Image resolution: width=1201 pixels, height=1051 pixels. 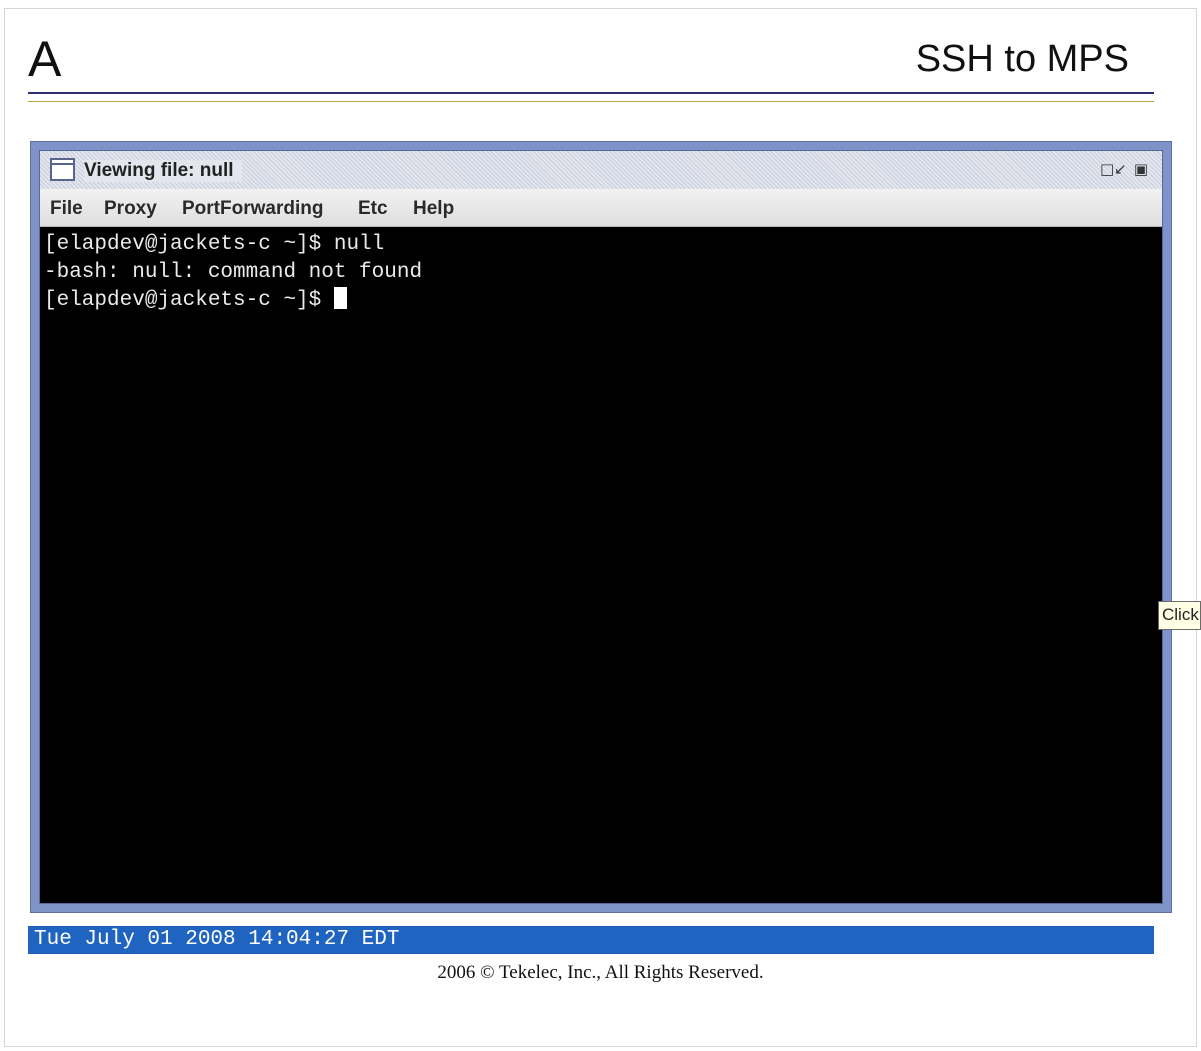 What do you see at coordinates (1179, 615) in the screenshot?
I see `tooltip: Click` at bounding box center [1179, 615].